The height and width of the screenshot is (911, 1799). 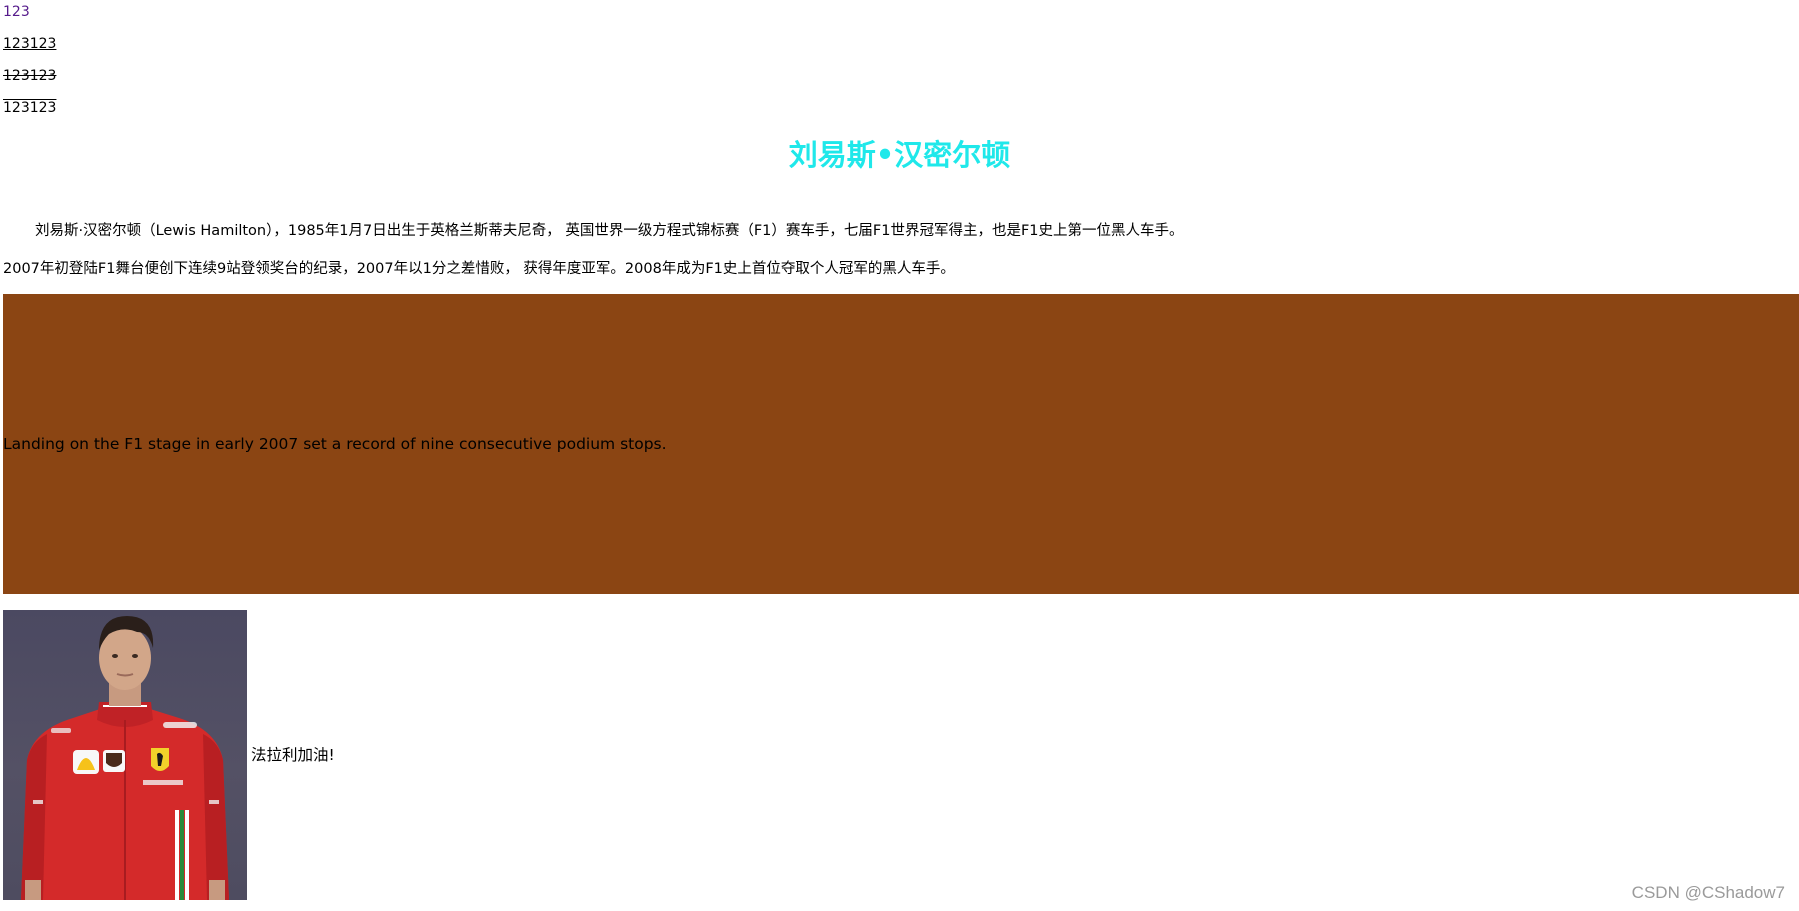 I want to click on driver-photo, so click(x=125, y=755).